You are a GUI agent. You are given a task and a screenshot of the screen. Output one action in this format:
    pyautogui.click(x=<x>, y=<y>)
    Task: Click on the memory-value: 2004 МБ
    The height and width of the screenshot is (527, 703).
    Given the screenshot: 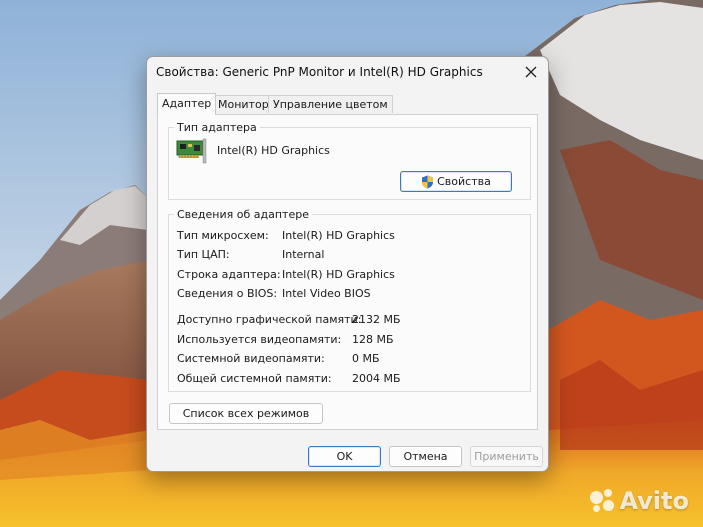 What is the action you would take?
    pyautogui.click(x=376, y=378)
    